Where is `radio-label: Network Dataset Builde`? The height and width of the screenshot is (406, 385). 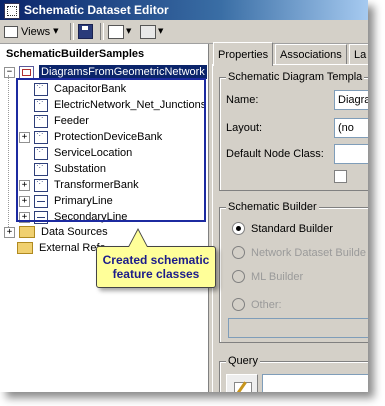 radio-label: Network Dataset Builde is located at coordinates (308, 252).